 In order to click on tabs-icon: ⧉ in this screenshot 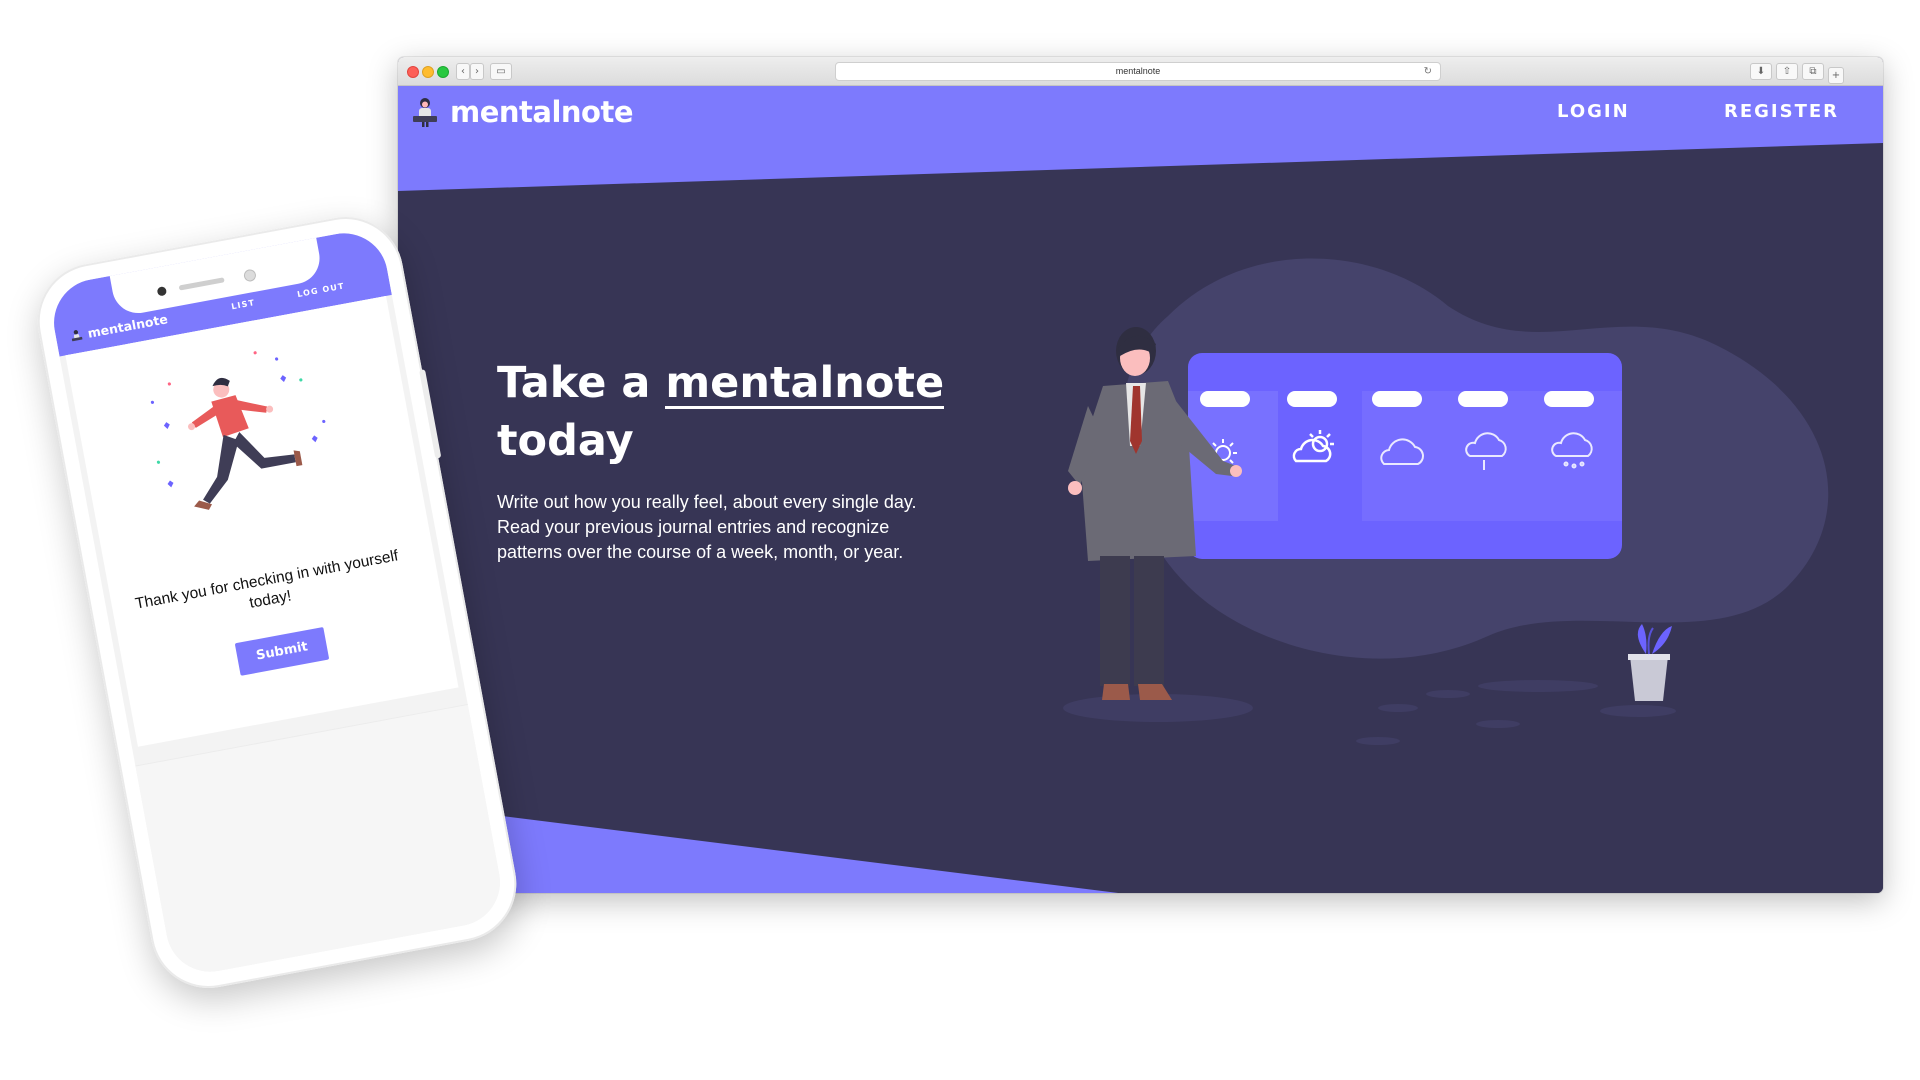, I will do `click(1813, 71)`.